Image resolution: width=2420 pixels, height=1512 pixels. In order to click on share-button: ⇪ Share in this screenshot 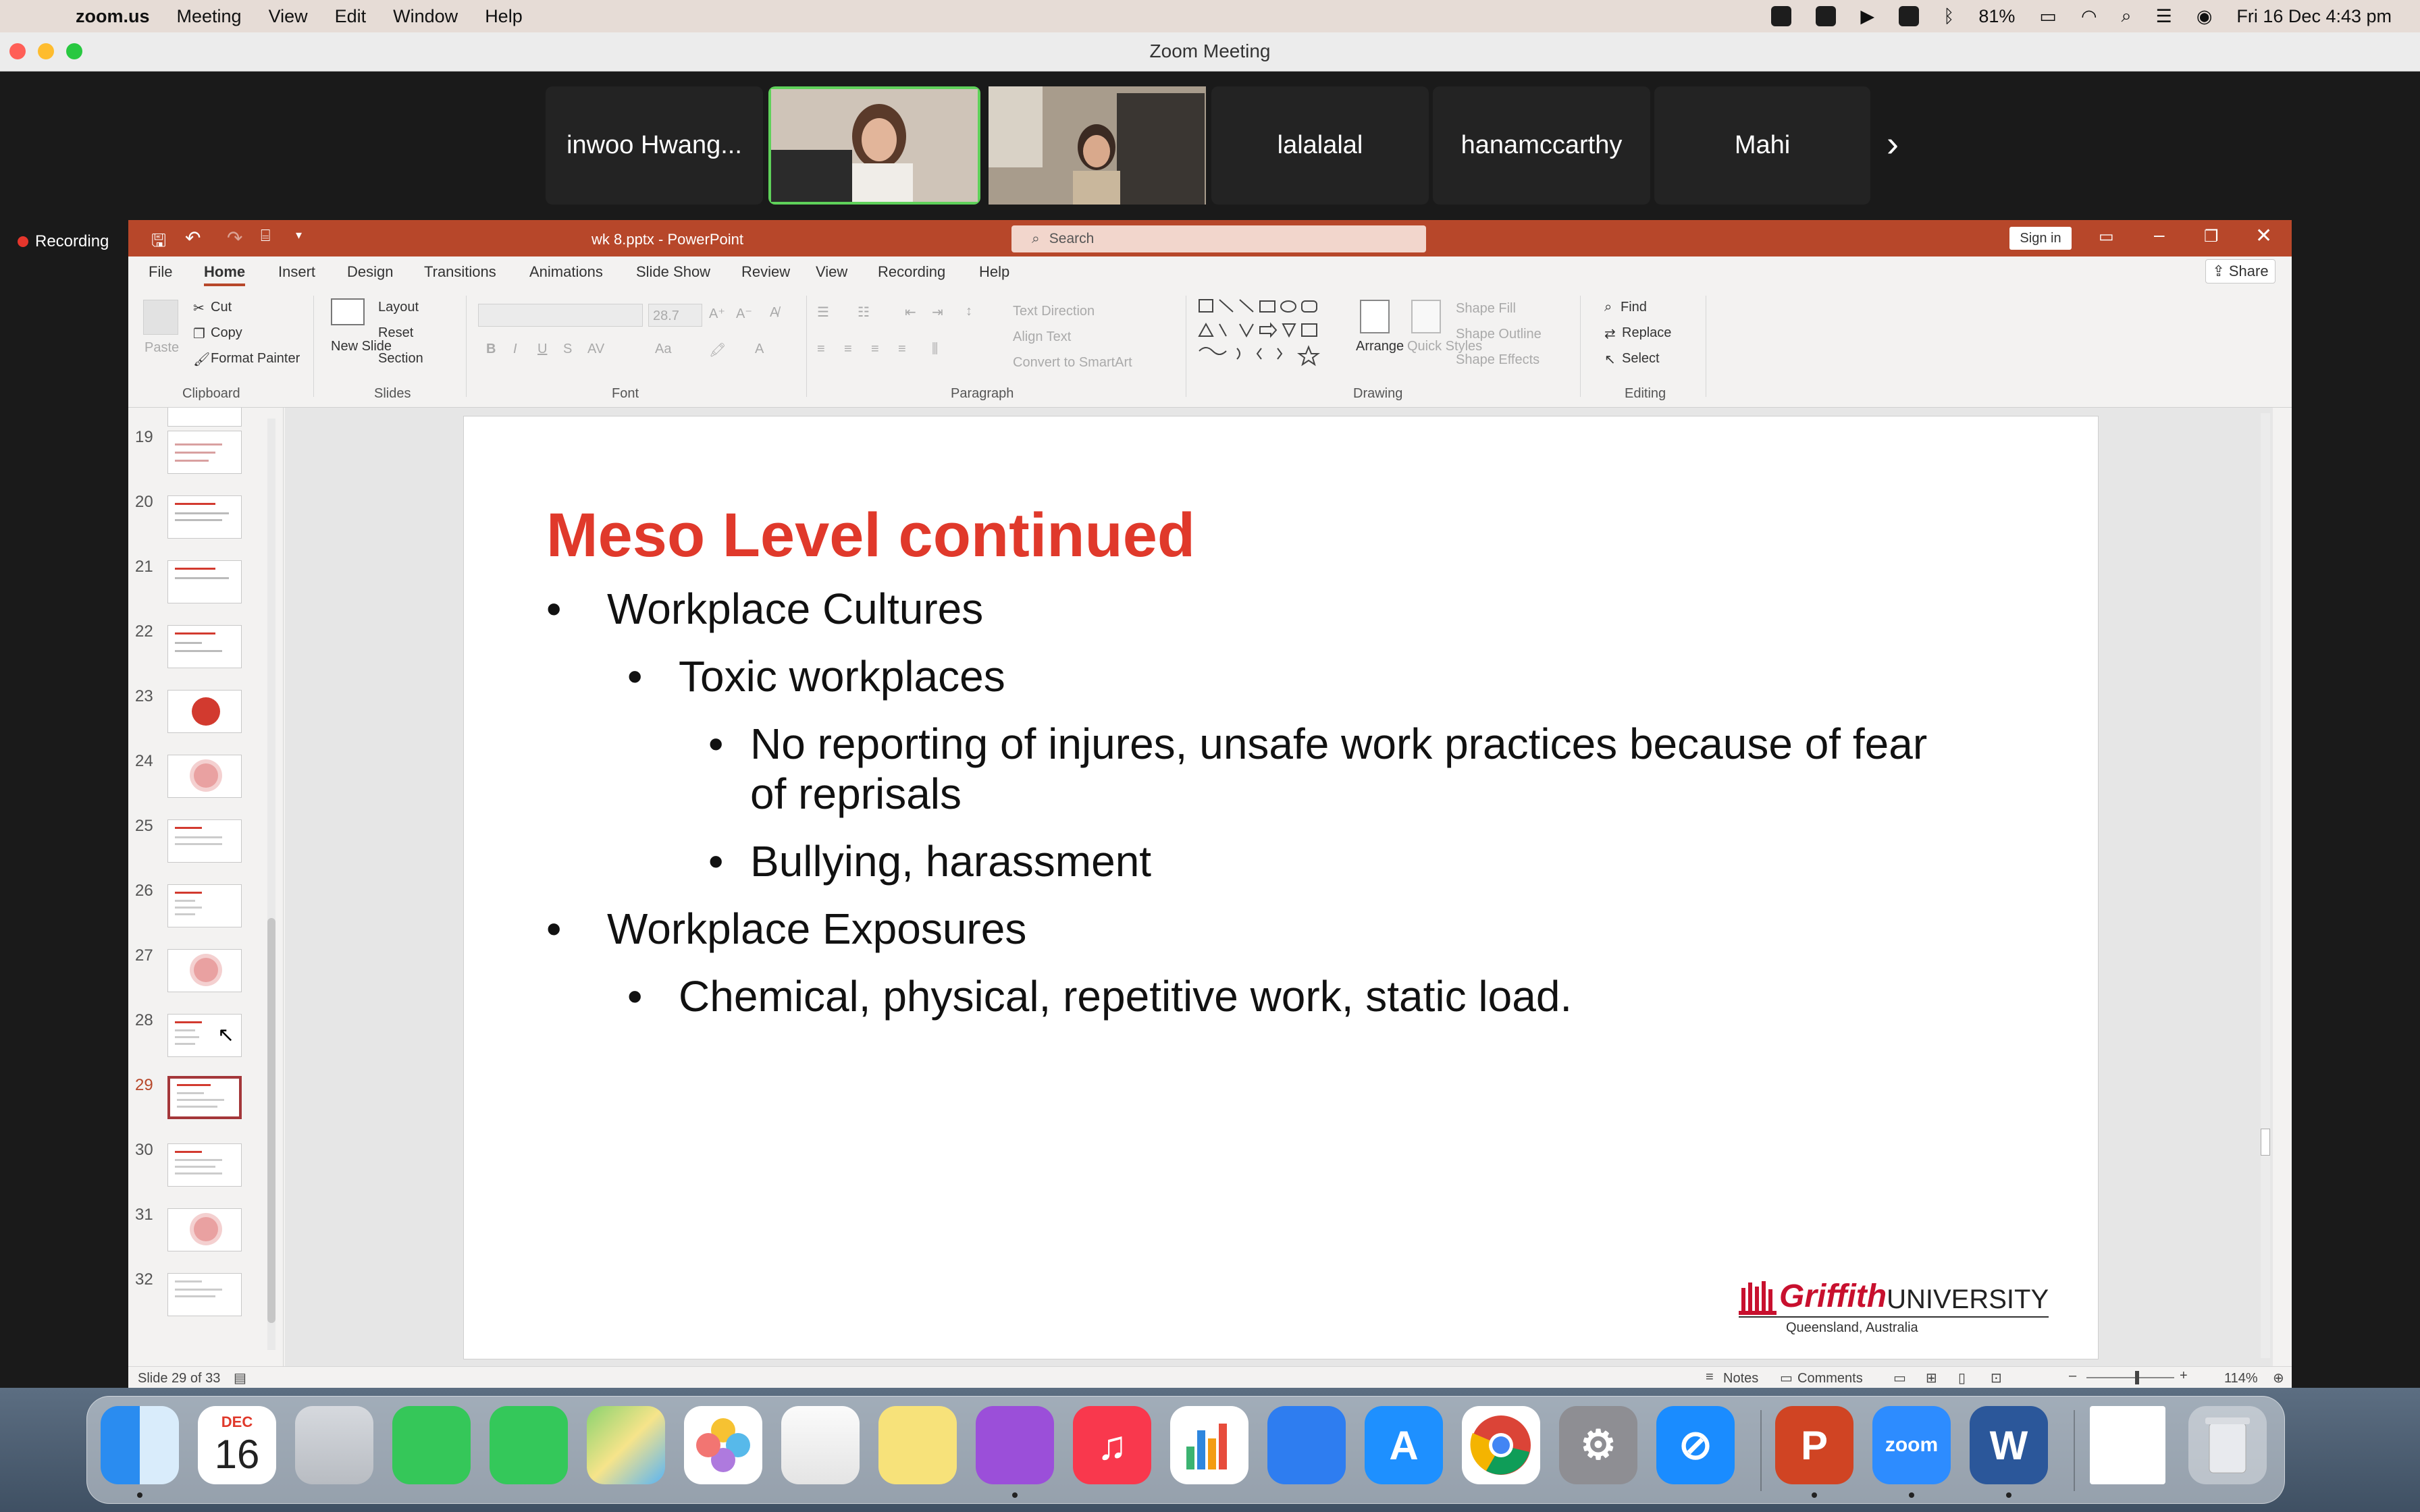, I will do `click(2240, 271)`.